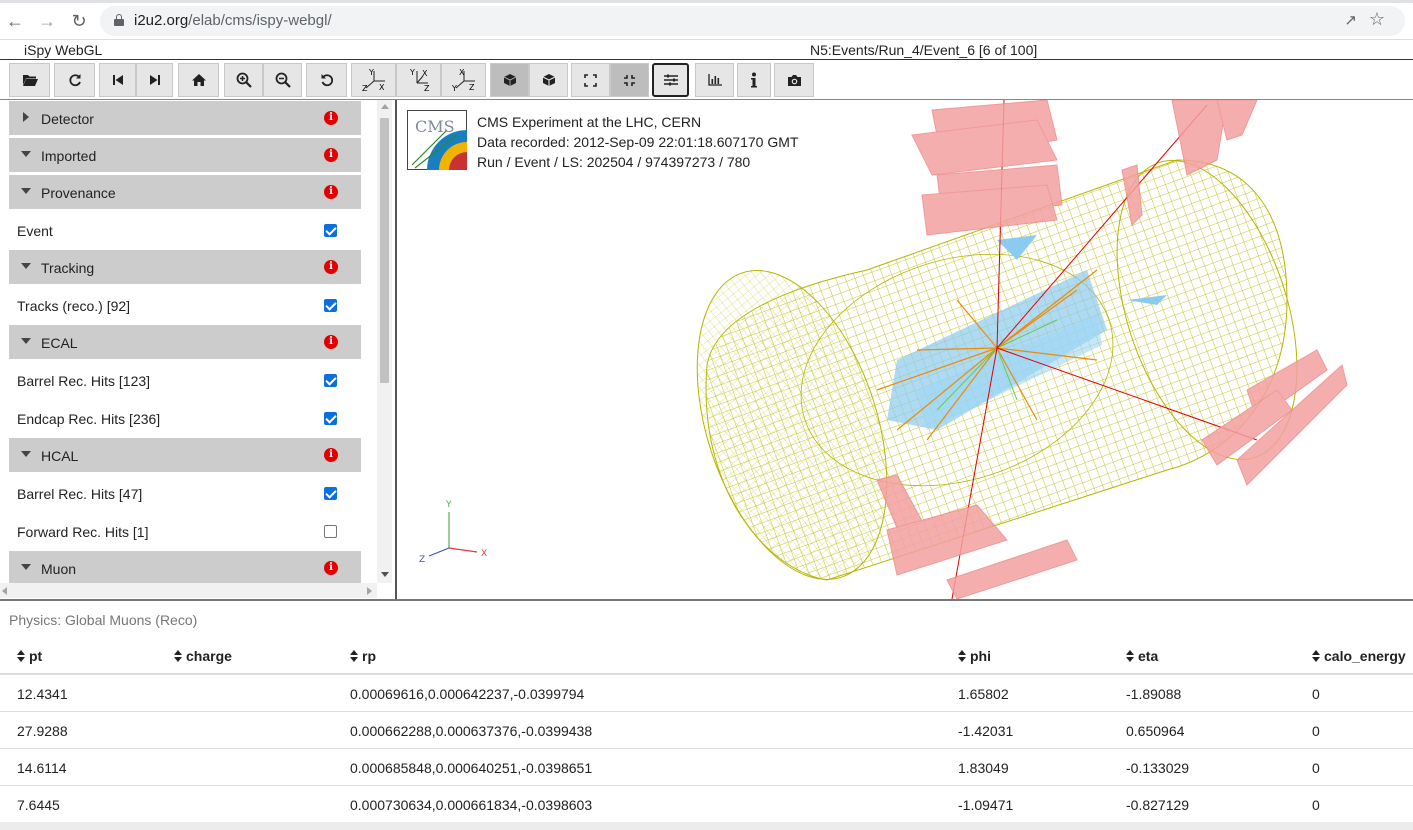 This screenshot has width=1413, height=830. I want to click on scroll-down-arrow-icon, so click(385, 574).